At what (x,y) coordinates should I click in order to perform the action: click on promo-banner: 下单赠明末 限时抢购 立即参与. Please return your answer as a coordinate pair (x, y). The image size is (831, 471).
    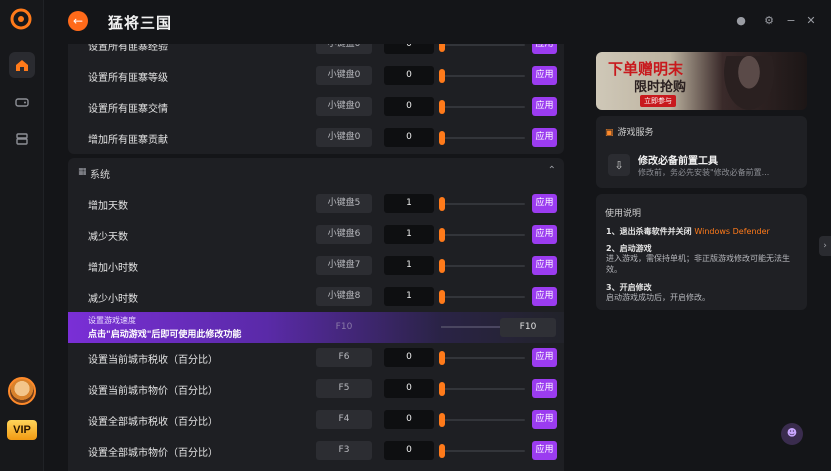
    Looking at the image, I should click on (701, 81).